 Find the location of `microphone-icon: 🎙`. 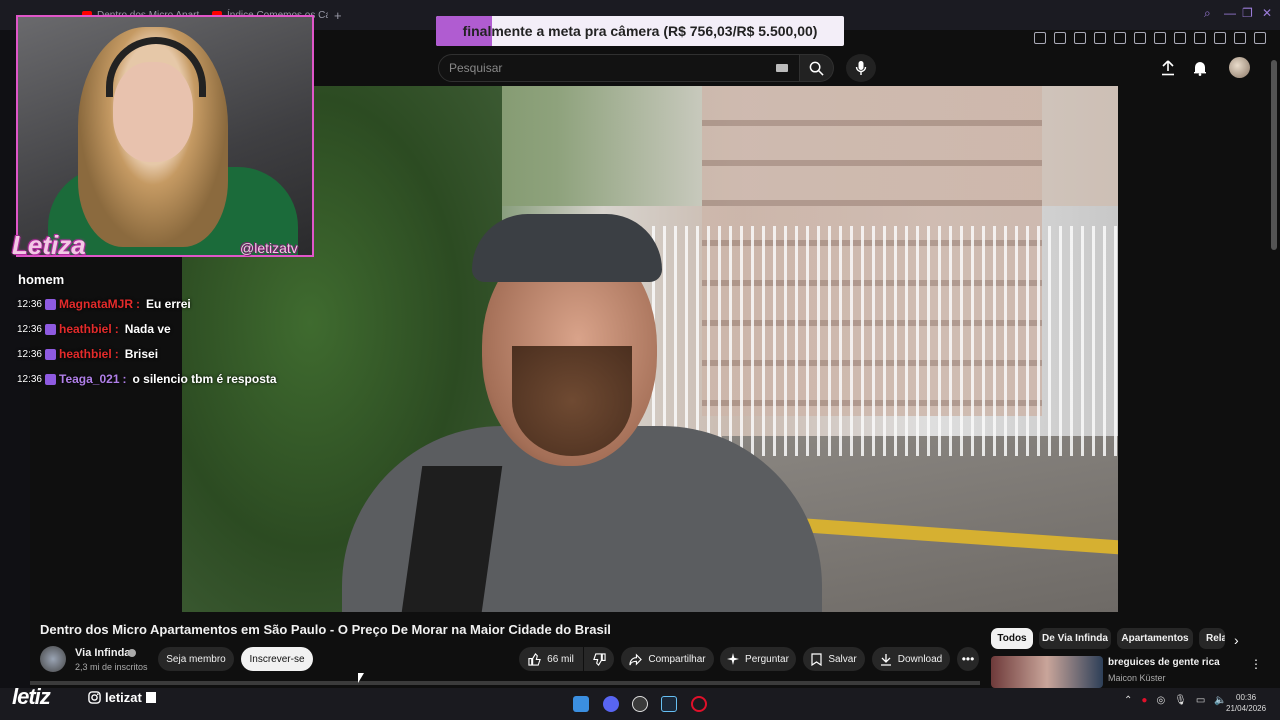

microphone-icon: 🎙 is located at coordinates (1180, 700).